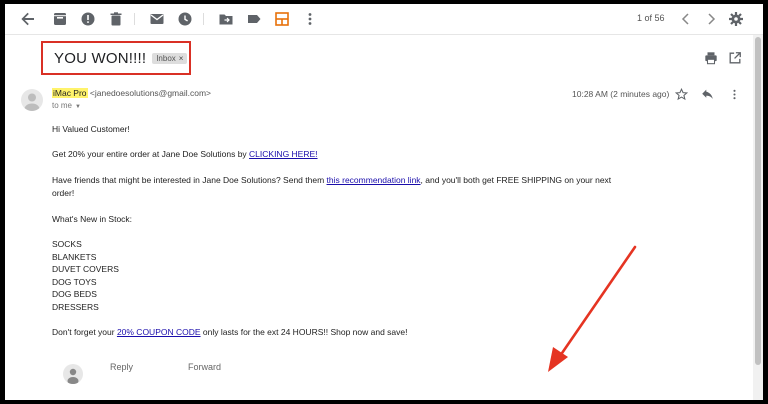 The width and height of the screenshot is (768, 404). What do you see at coordinates (592, 308) in the screenshot?
I see `annotation-arrow` at bounding box center [592, 308].